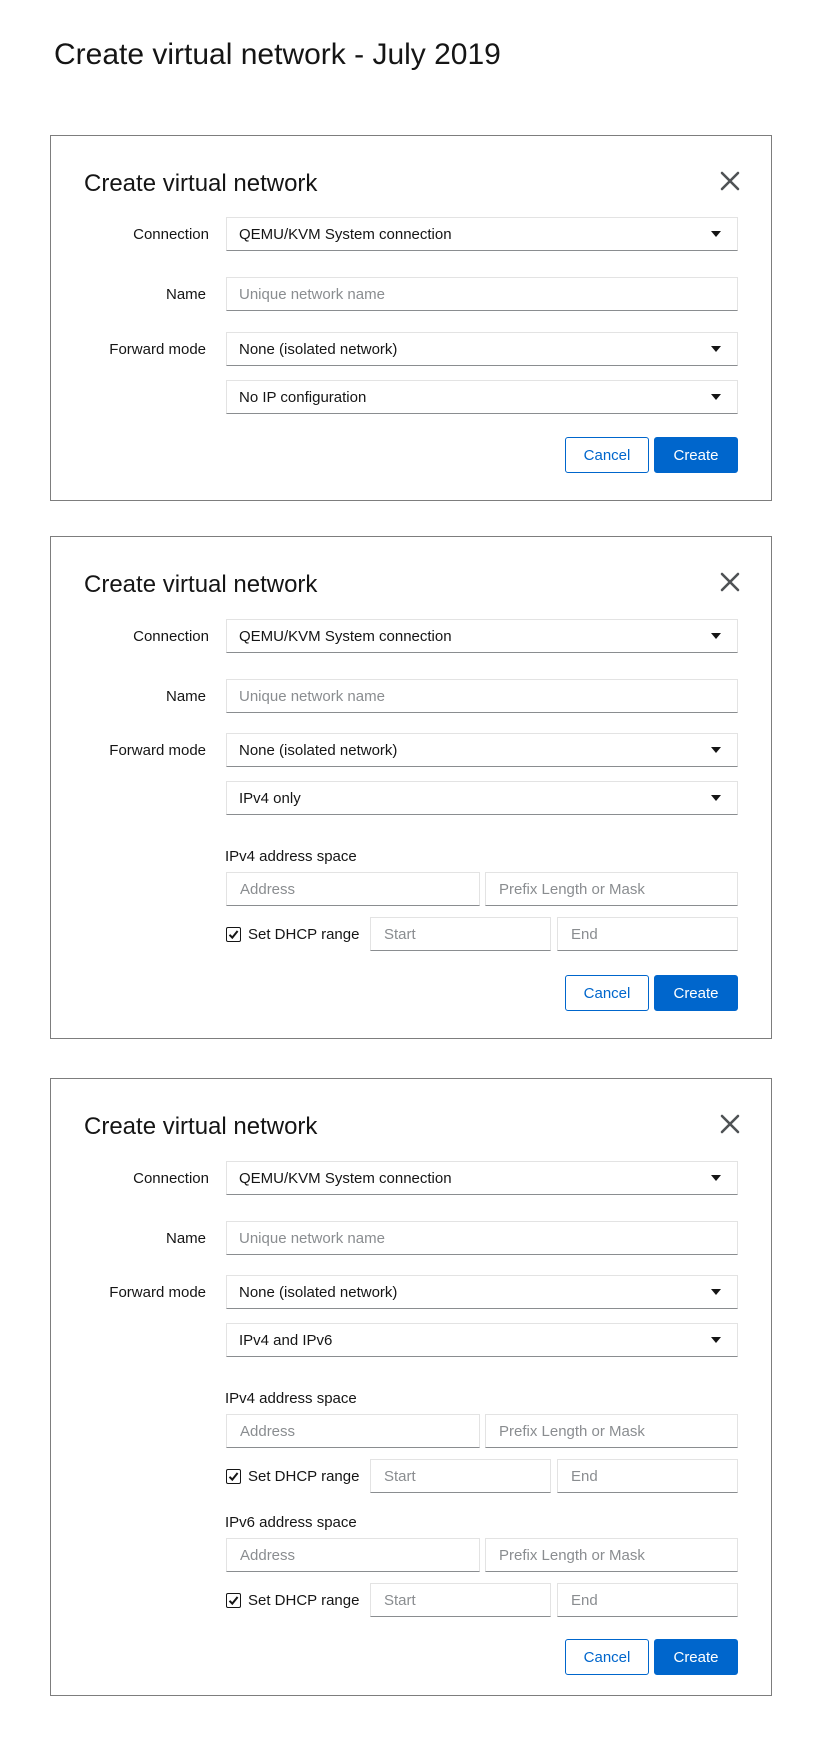  I want to click on ip-config-value: IPv4 and IPv6, so click(286, 1340).